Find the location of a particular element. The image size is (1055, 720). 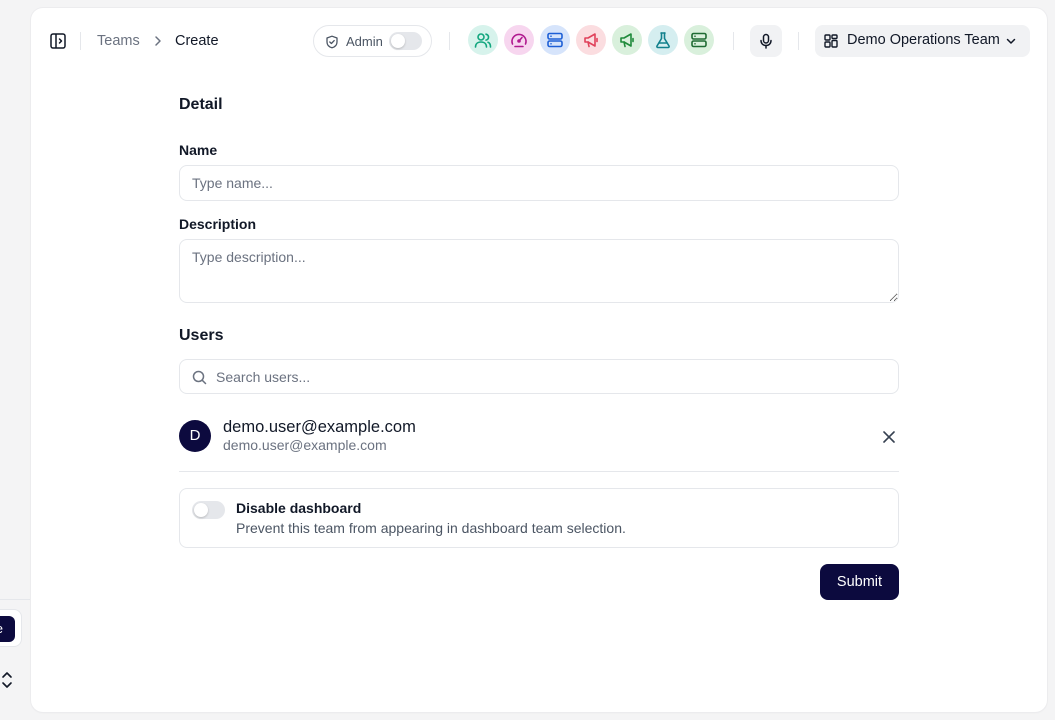

breadcrumb-teams-link: Teams is located at coordinates (118, 41).